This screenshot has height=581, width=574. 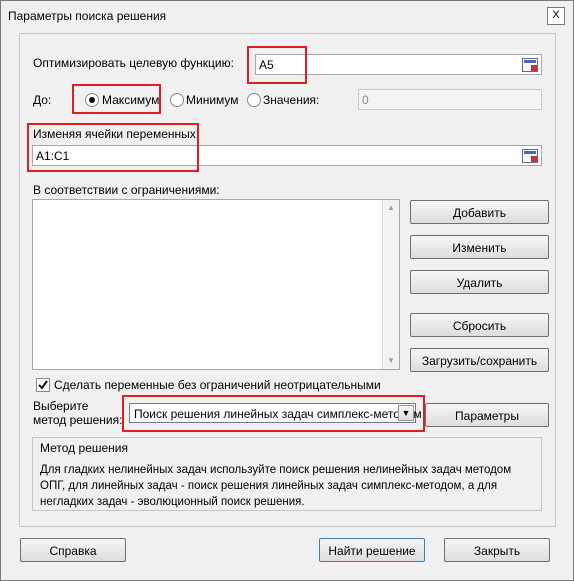 I want to click on method-label-line2: метод решения:, so click(x=78, y=420).